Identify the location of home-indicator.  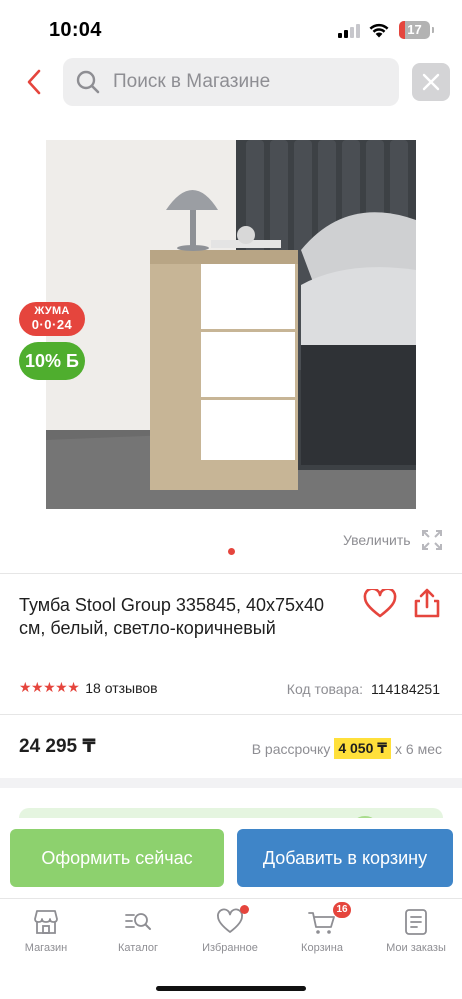
(231, 988).